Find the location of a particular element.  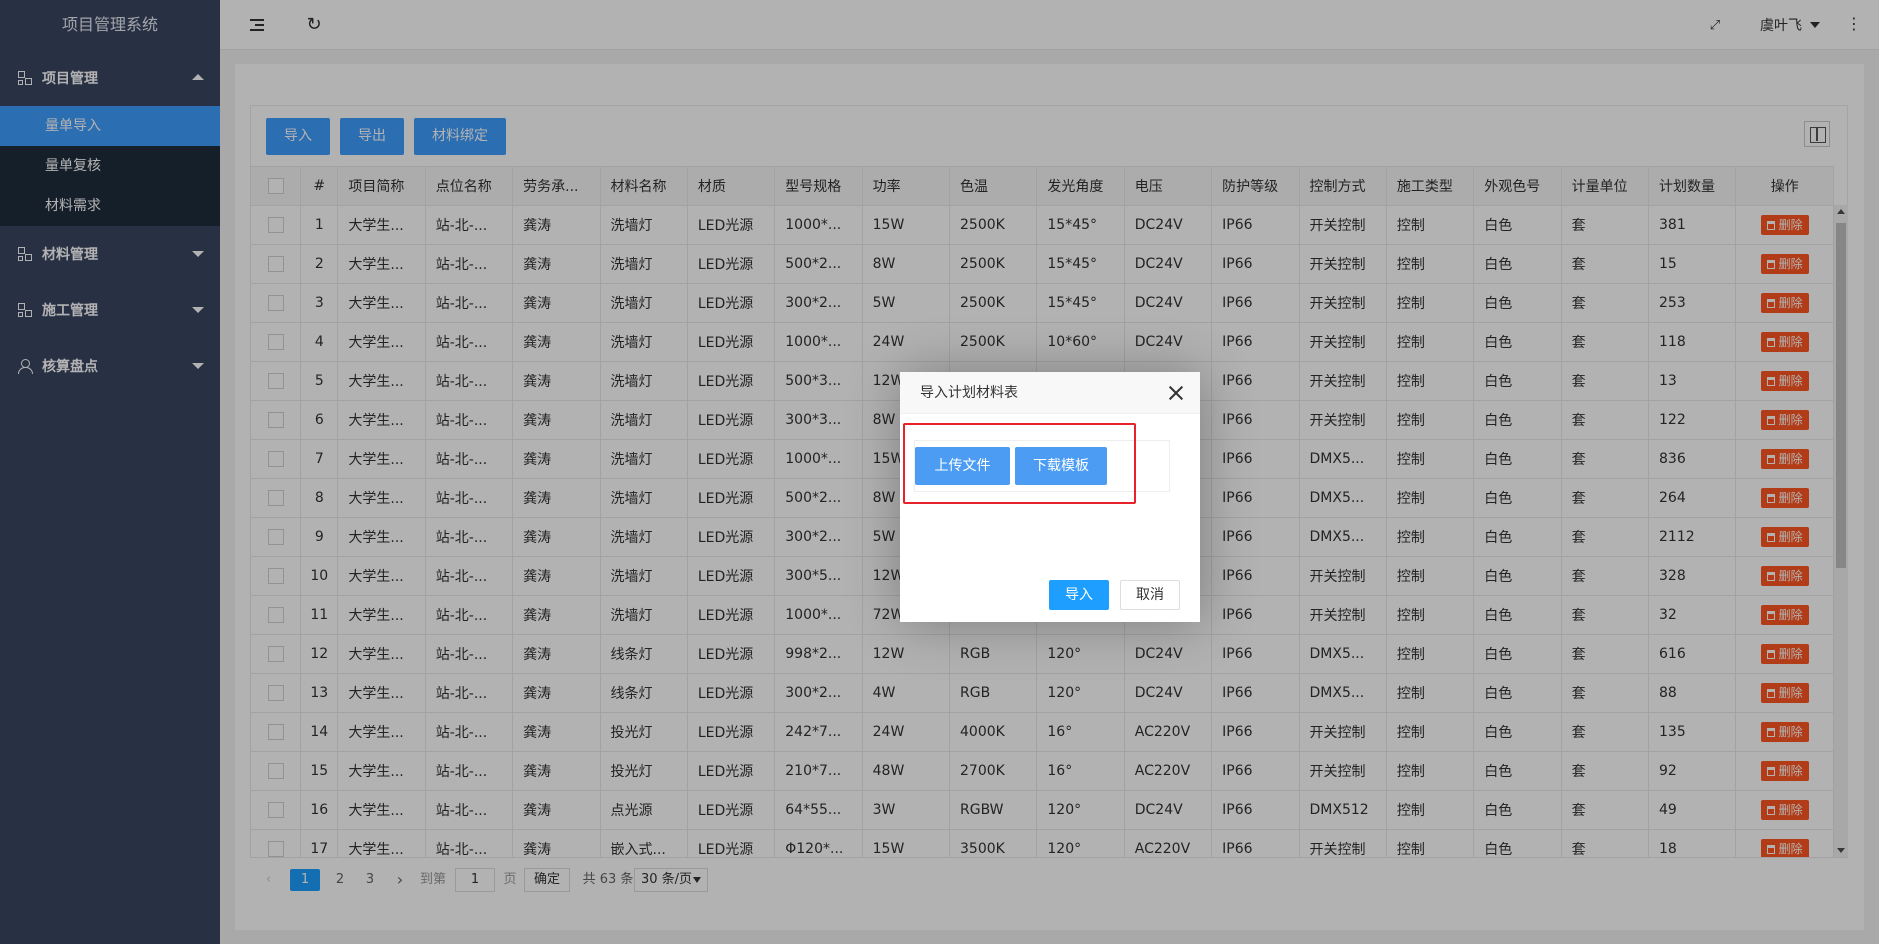

close-icon is located at coordinates (1176, 393).